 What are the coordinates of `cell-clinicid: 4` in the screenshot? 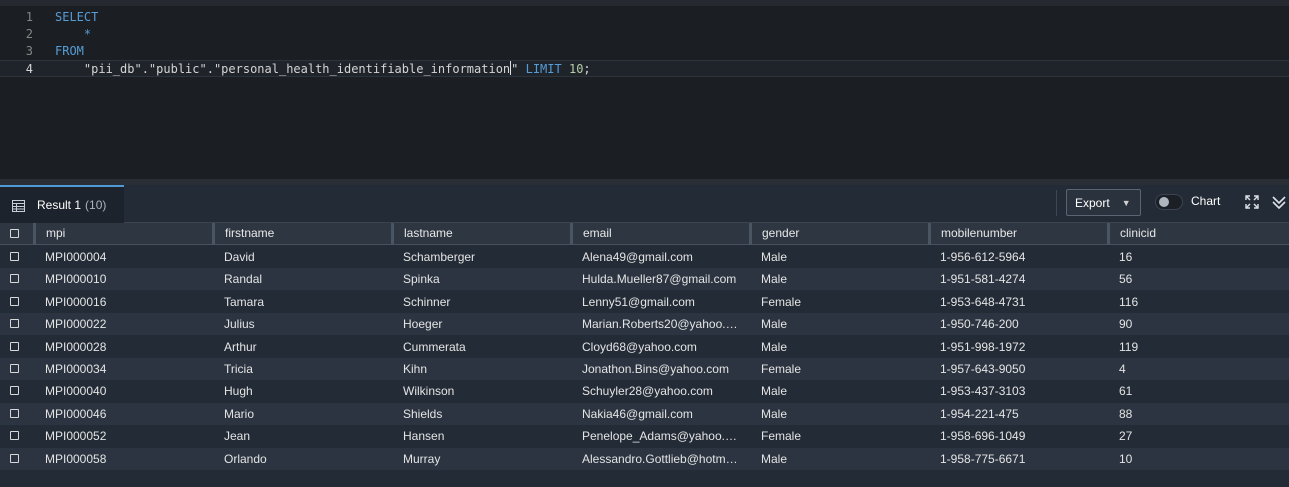 It's located at (1122, 369).